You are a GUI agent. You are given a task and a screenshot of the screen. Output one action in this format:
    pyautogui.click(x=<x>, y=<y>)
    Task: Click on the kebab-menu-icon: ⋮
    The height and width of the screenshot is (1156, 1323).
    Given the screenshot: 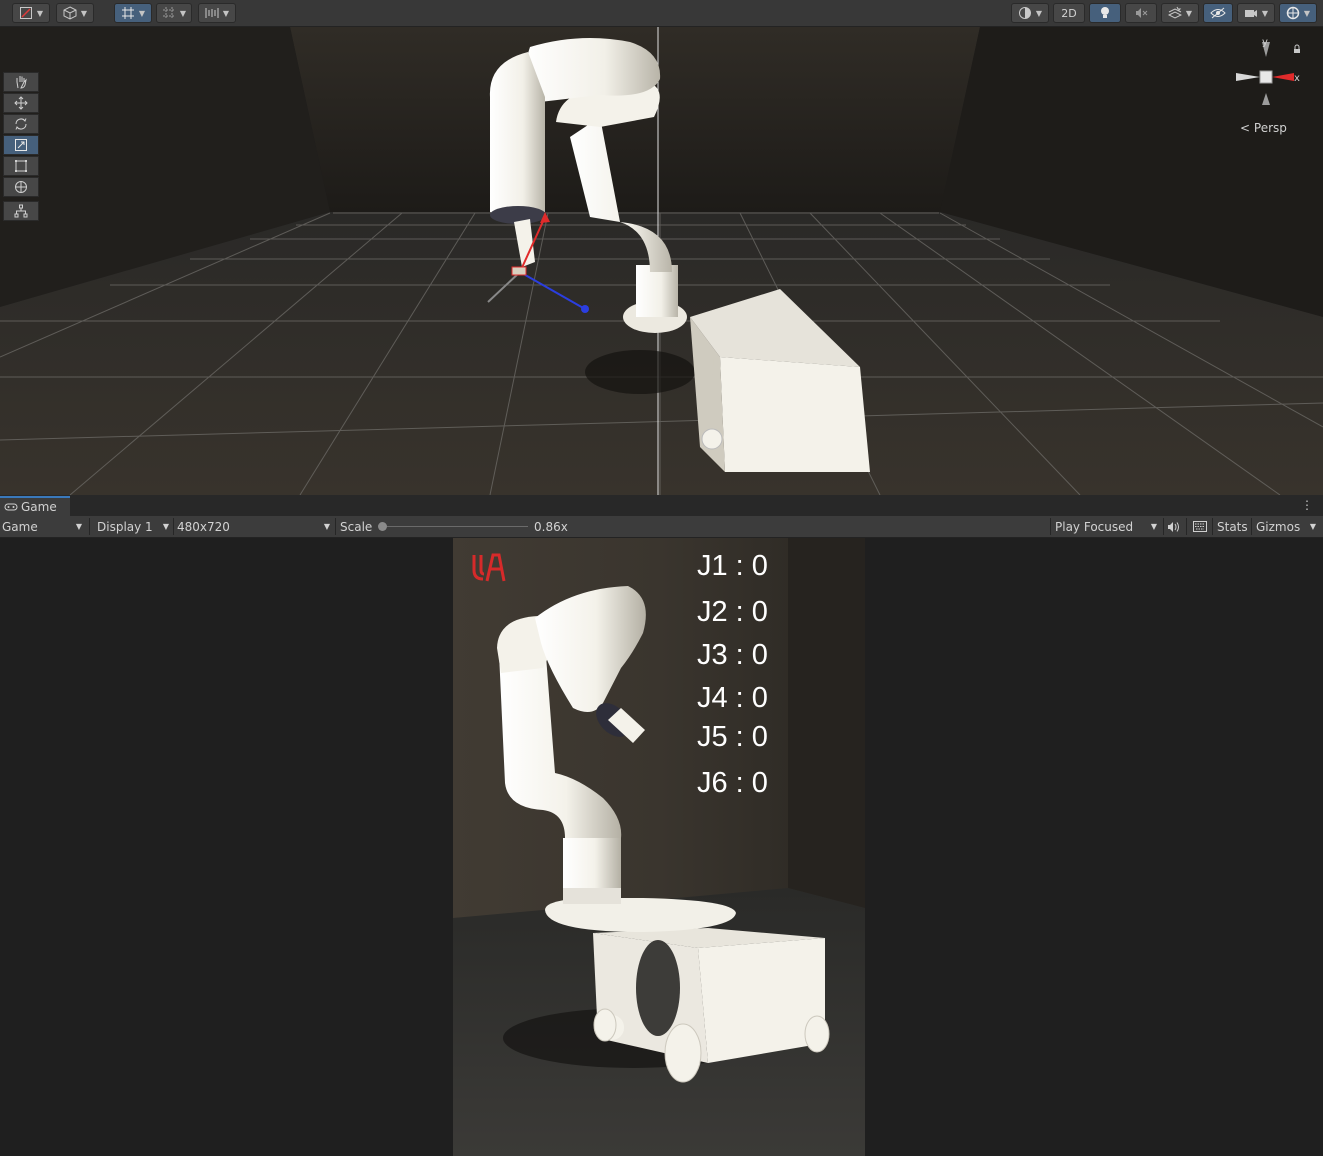 What is the action you would take?
    pyautogui.click(x=1307, y=505)
    